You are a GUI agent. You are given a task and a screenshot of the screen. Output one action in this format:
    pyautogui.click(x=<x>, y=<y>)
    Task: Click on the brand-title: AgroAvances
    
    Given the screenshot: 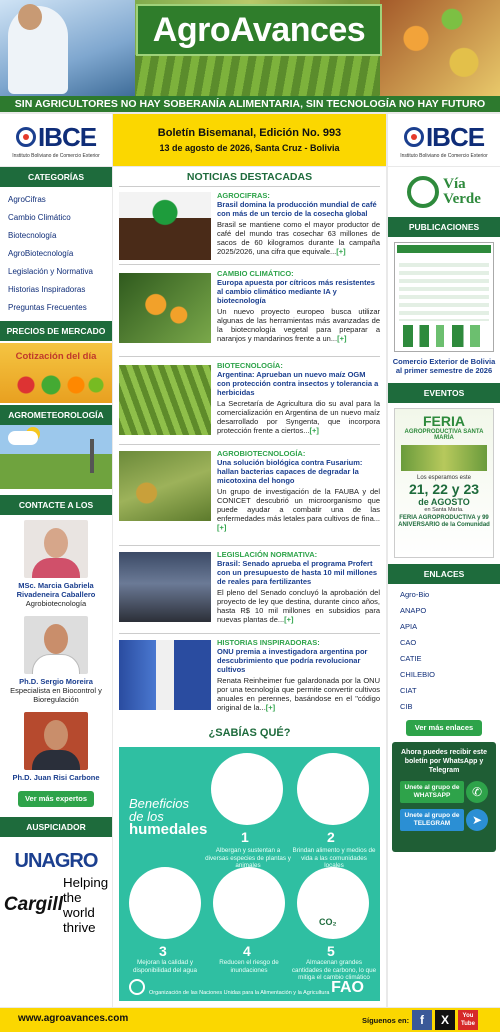 What is the action you would take?
    pyautogui.click(x=259, y=29)
    